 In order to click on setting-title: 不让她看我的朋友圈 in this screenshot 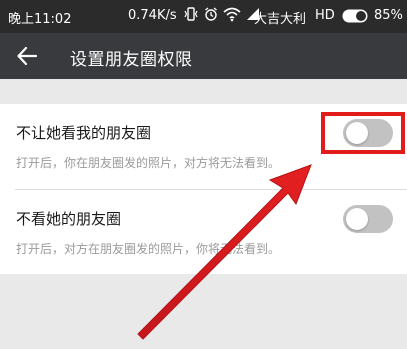, I will do `click(84, 133)`.